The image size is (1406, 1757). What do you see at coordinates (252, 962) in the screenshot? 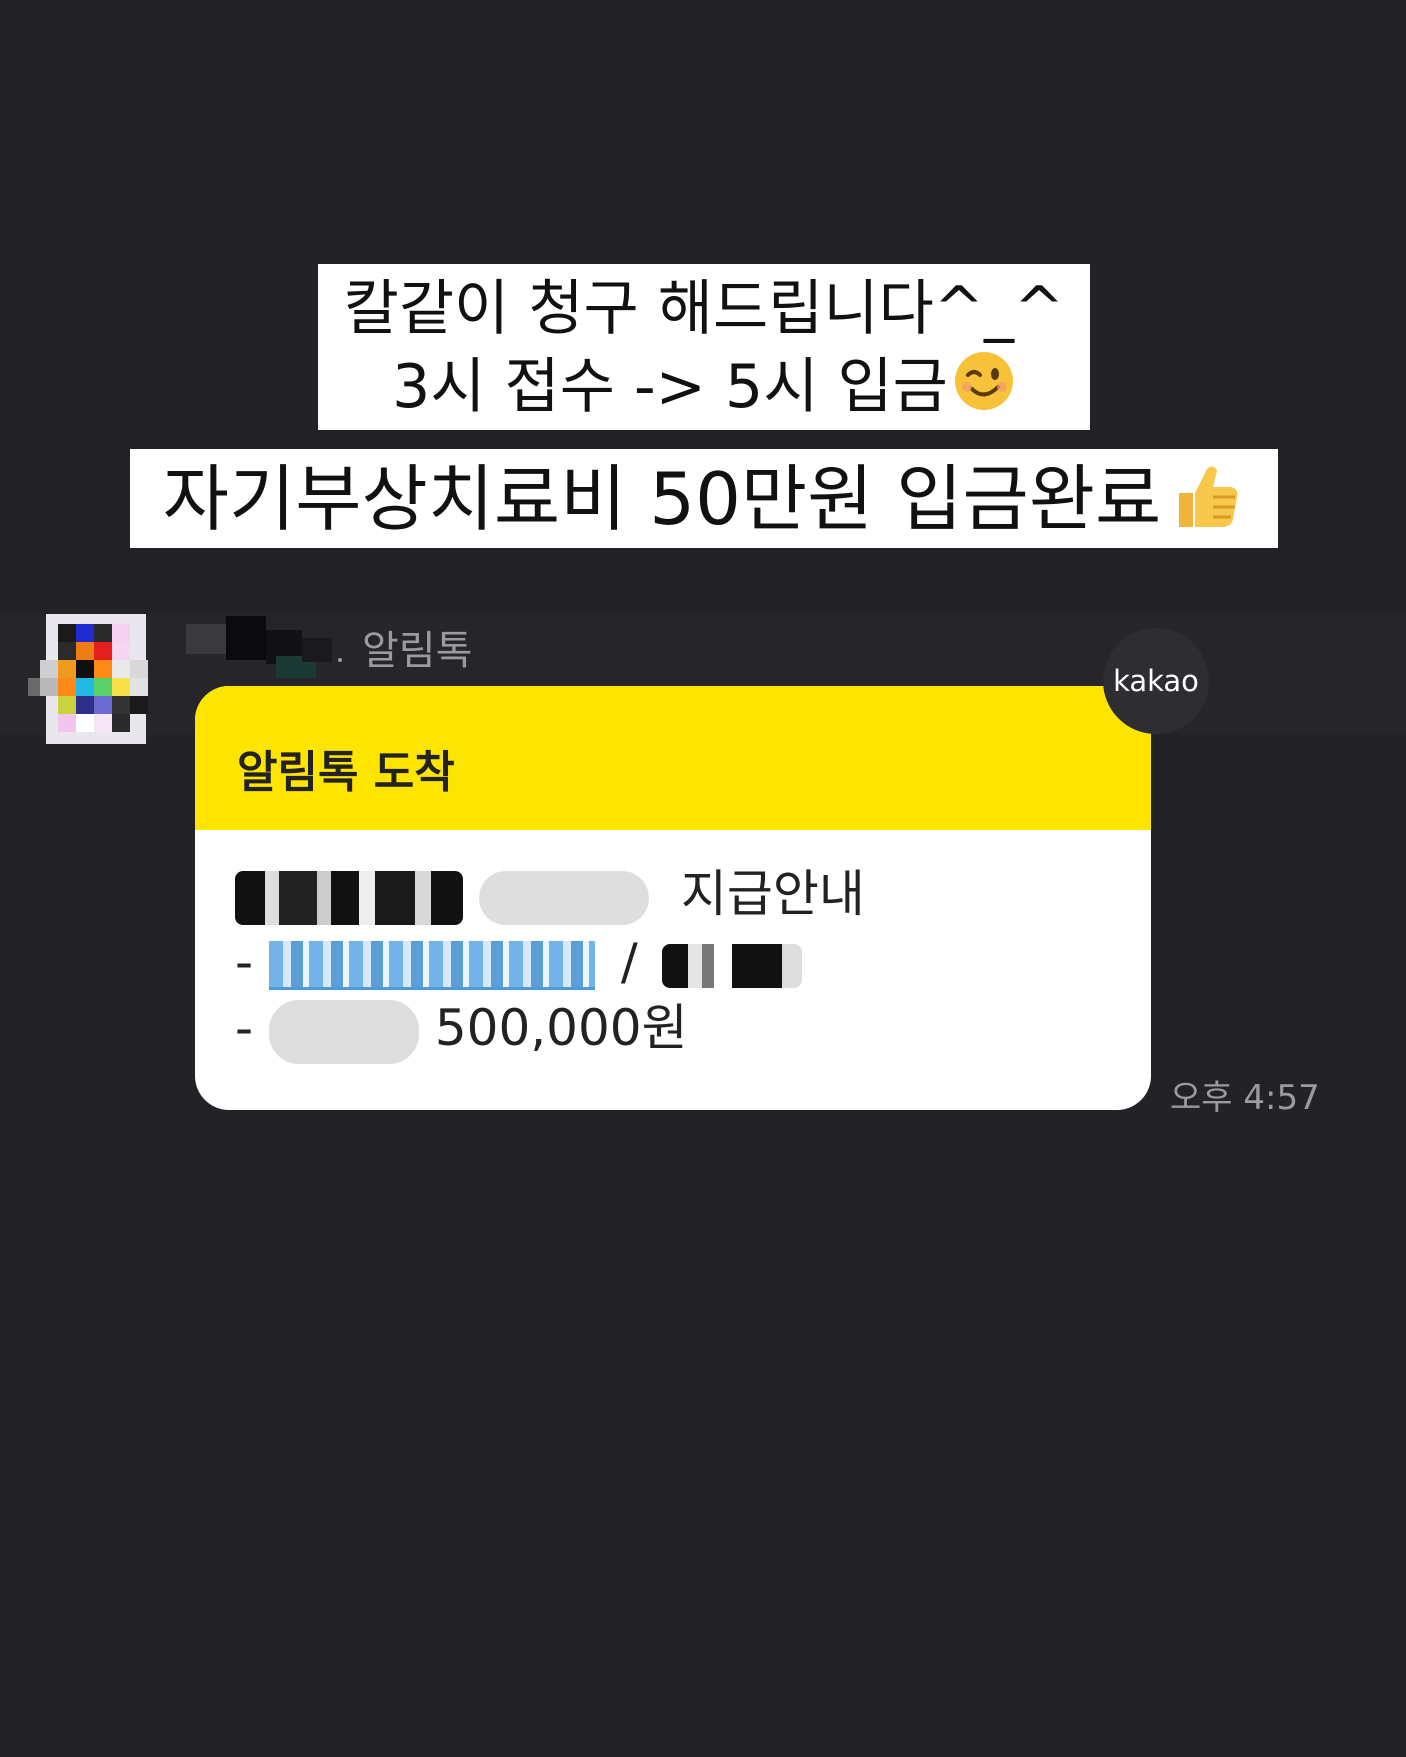
I see `line-2-prefix: -` at bounding box center [252, 962].